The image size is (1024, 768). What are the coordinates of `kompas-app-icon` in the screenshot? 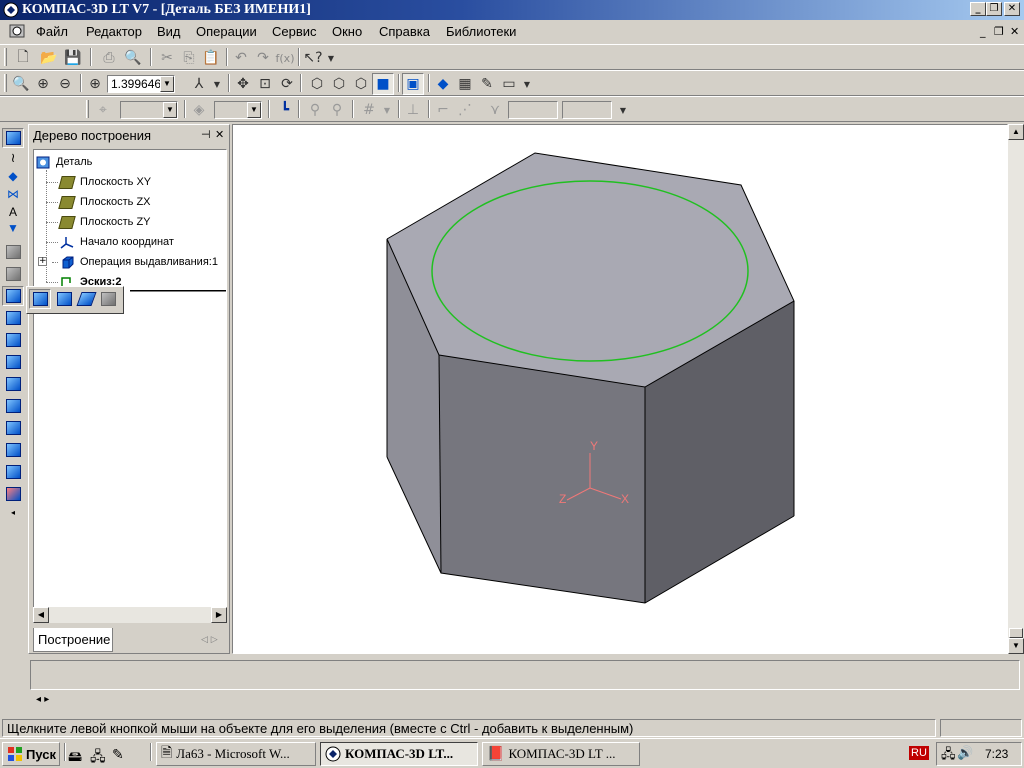 It's located at (11, 10).